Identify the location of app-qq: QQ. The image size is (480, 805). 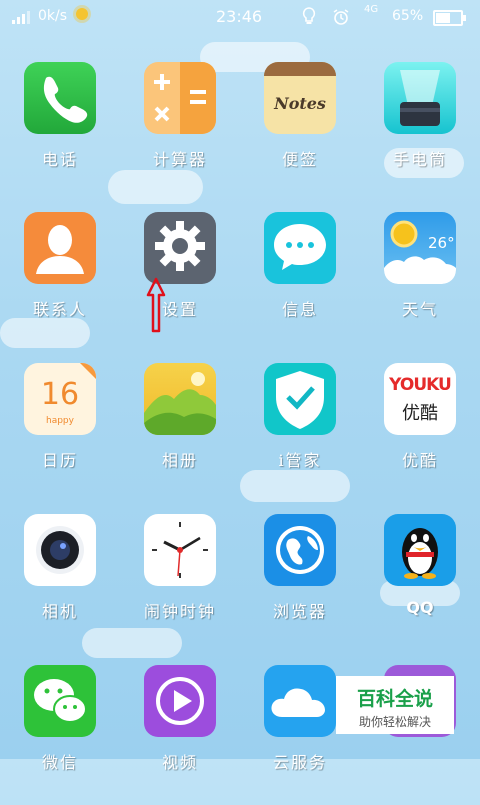
(420, 584).